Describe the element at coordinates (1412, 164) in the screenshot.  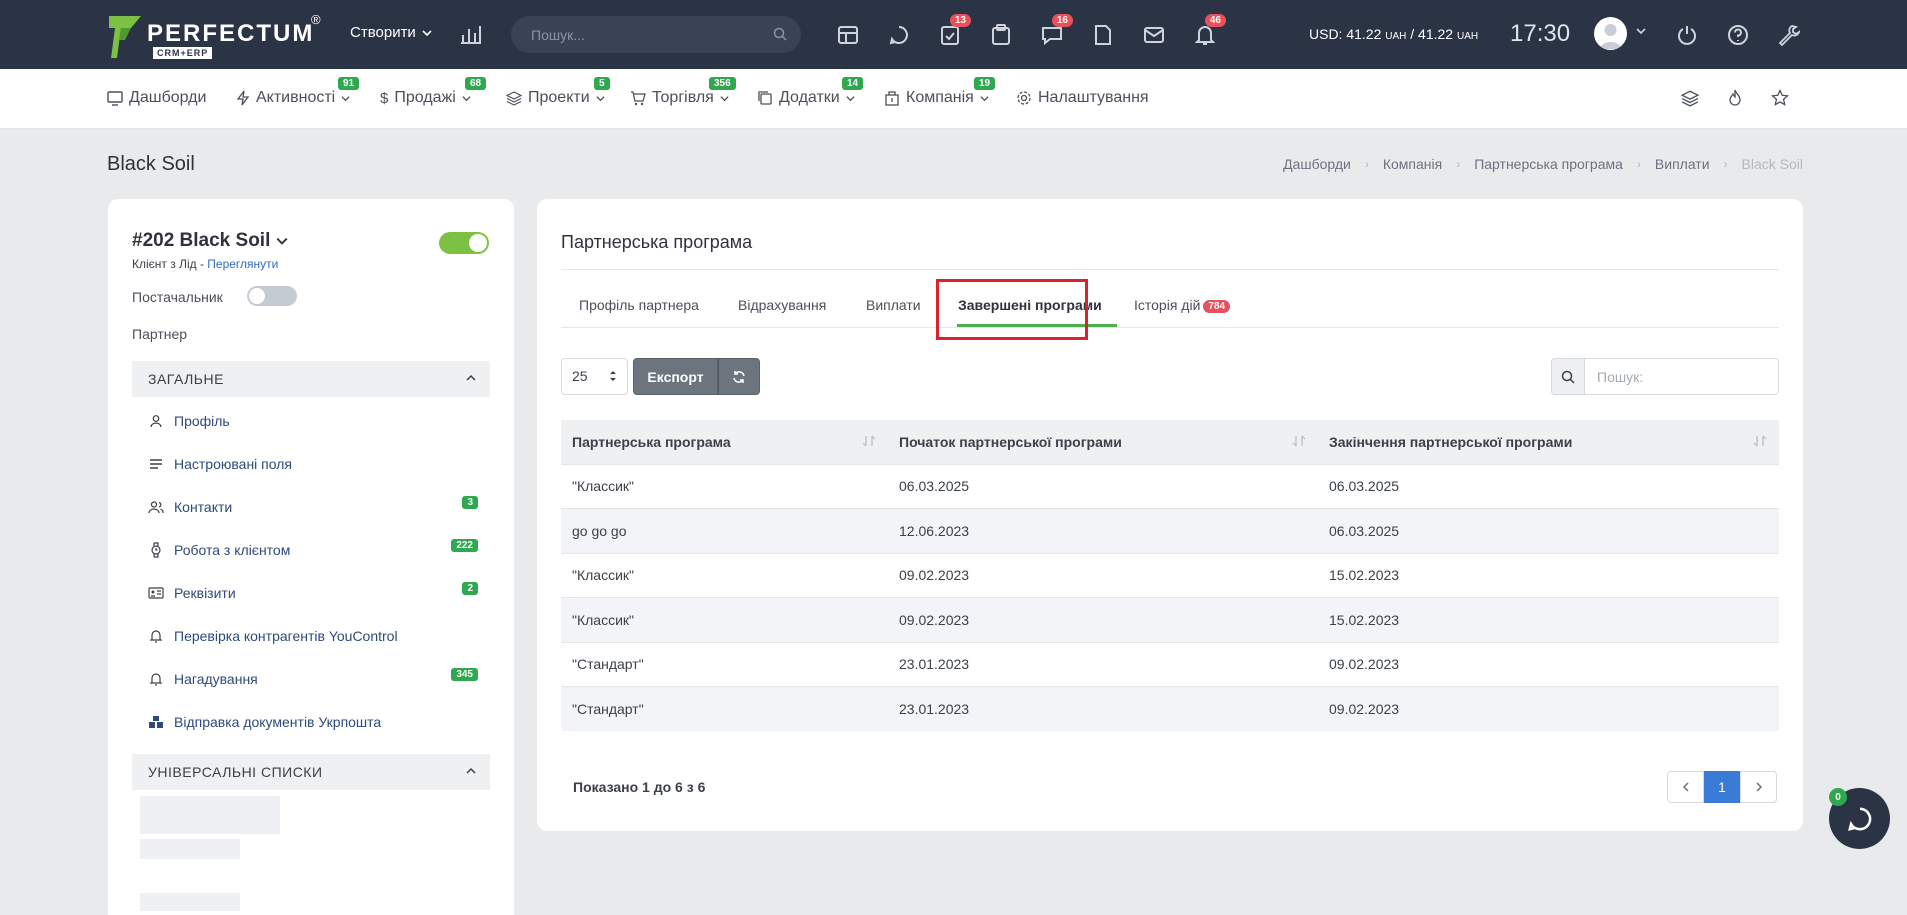
I see `breadcrumb-item: Компанія` at that location.